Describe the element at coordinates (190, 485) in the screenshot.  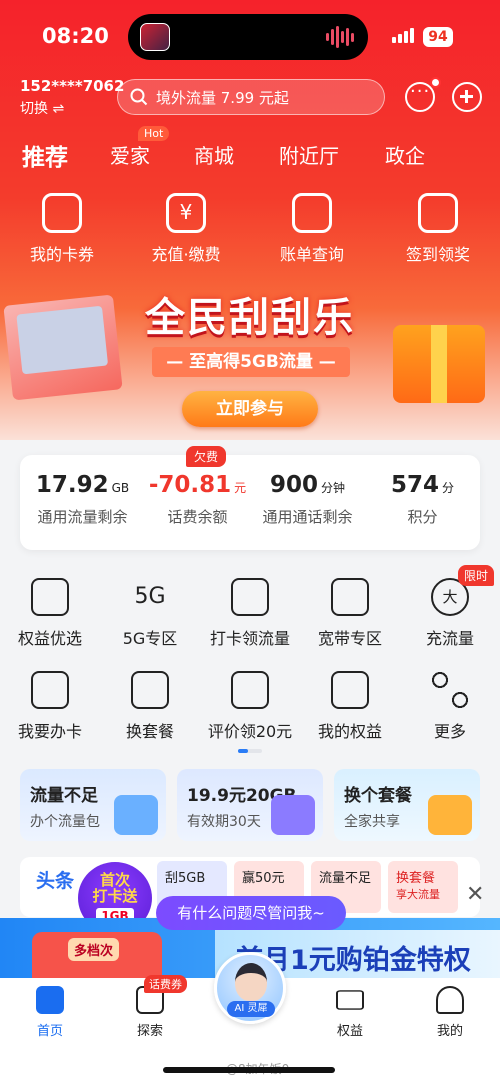
I see `stat-value: -70.81` at that location.